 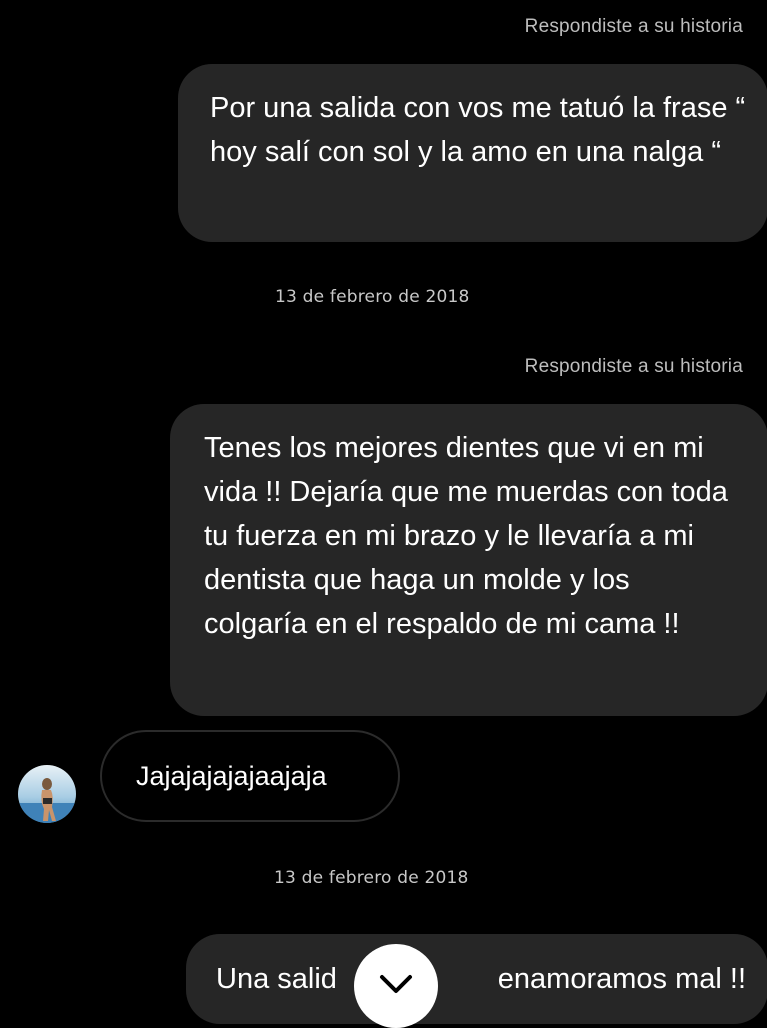 I want to click on user-avatar, so click(x=47, y=794).